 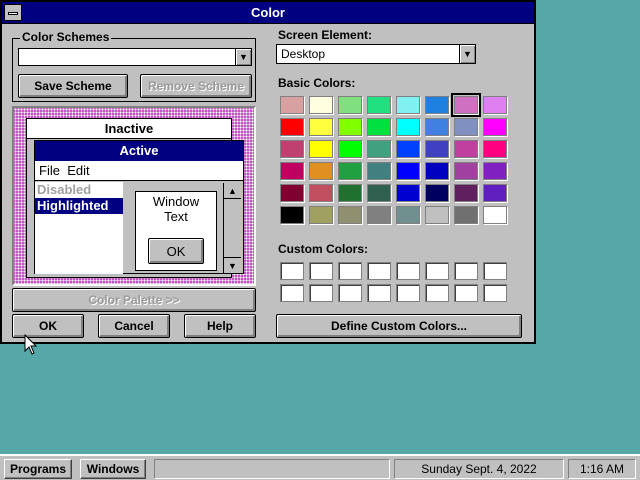 I want to click on screen-element-combo: Desktop ▼, so click(x=376, y=54).